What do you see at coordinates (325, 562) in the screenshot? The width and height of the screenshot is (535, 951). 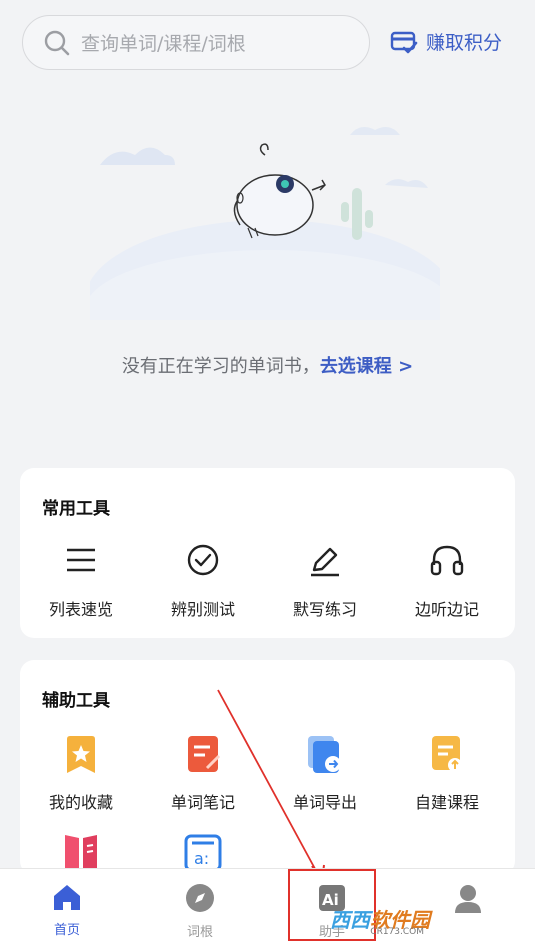 I see `pencil-icon` at bounding box center [325, 562].